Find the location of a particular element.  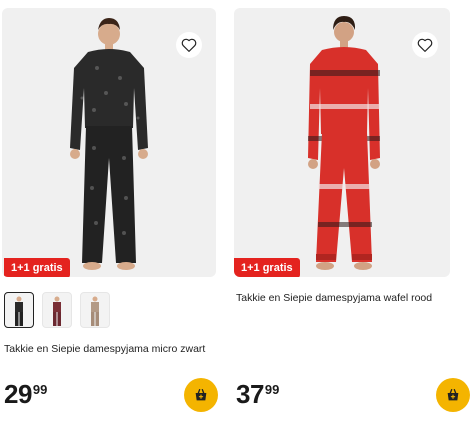

color-swatches is located at coordinates (57, 310).